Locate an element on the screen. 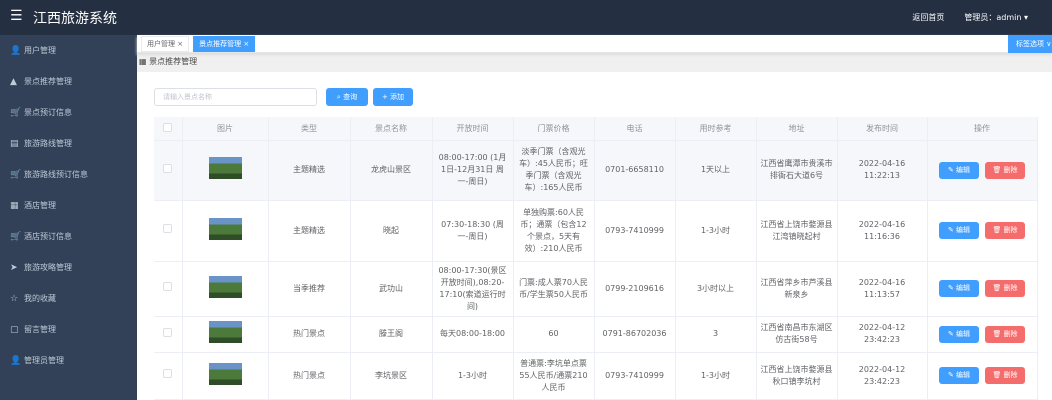 The image size is (1052, 400). cell-type: 热门景点 is located at coordinates (309, 376).